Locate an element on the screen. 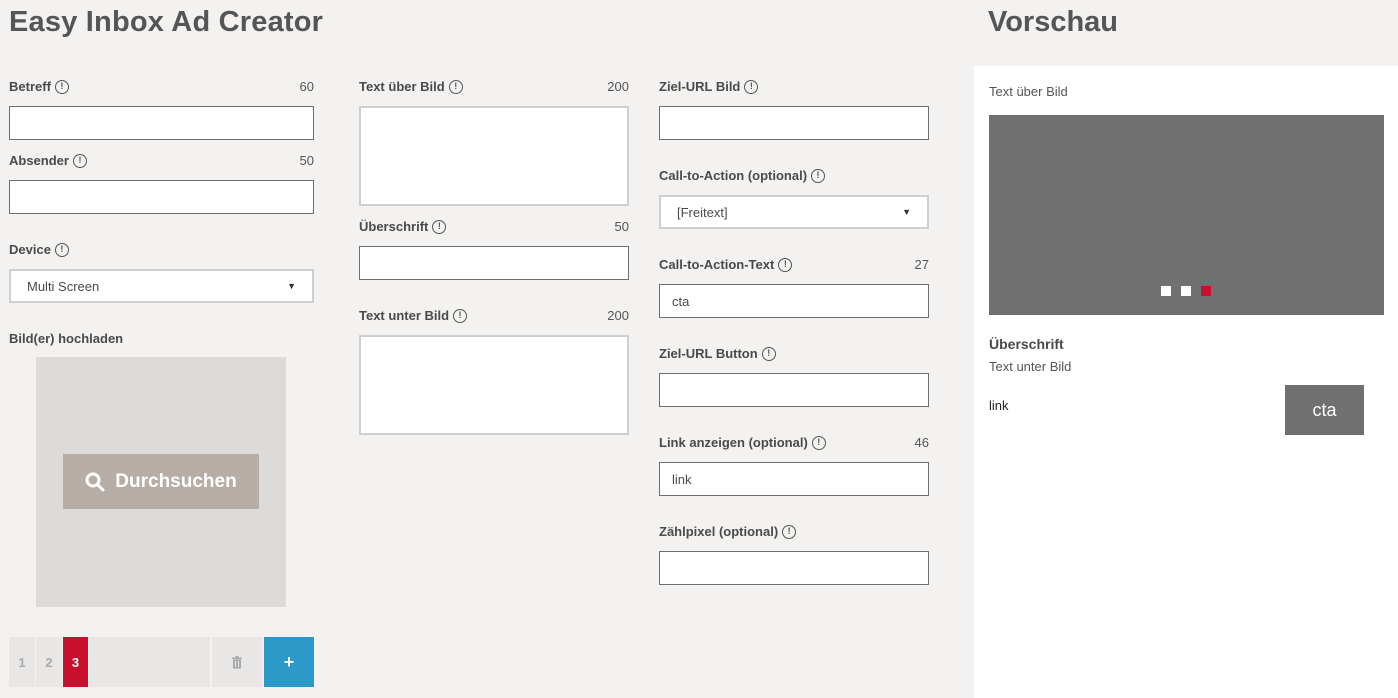 The height and width of the screenshot is (698, 1398). preview-title: Vorschau is located at coordinates (1053, 22).